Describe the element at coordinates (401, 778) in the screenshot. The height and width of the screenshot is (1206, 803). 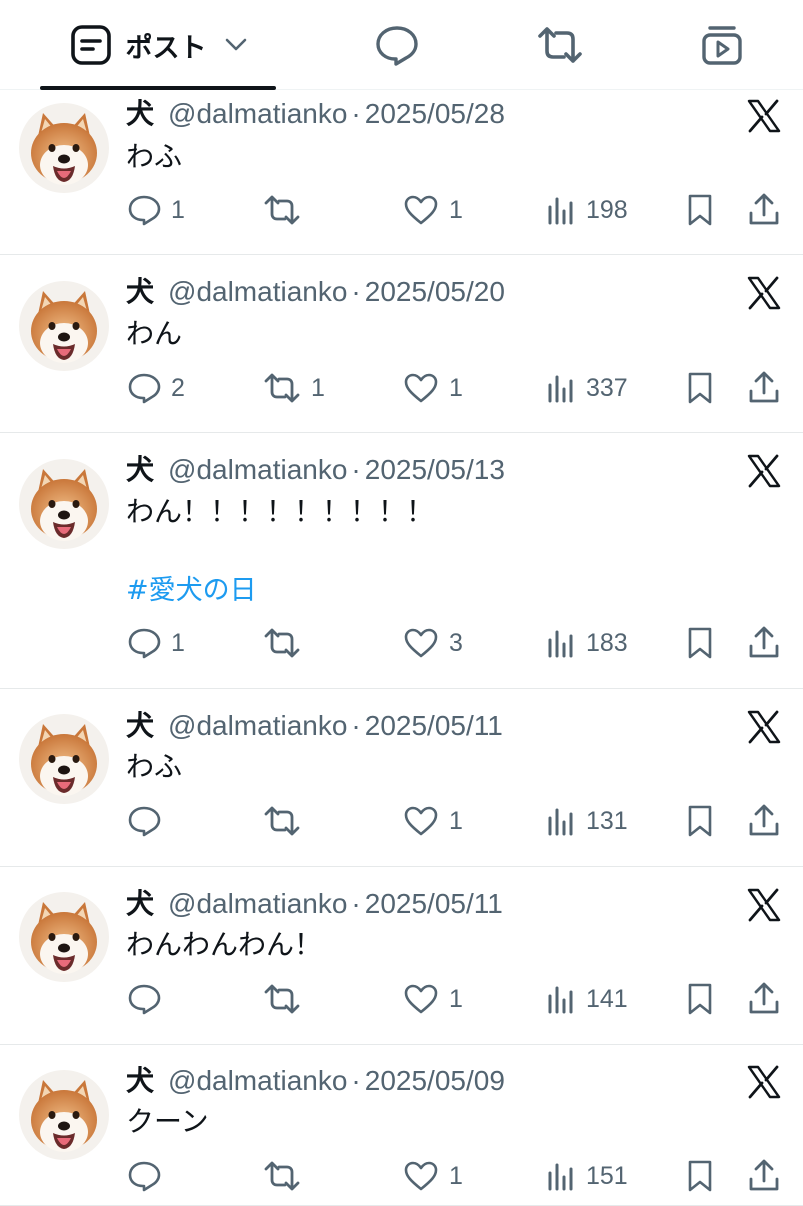
I see `post-item: 犬 @dalmatianko · 2025/05/11 わふ 1 131` at that location.